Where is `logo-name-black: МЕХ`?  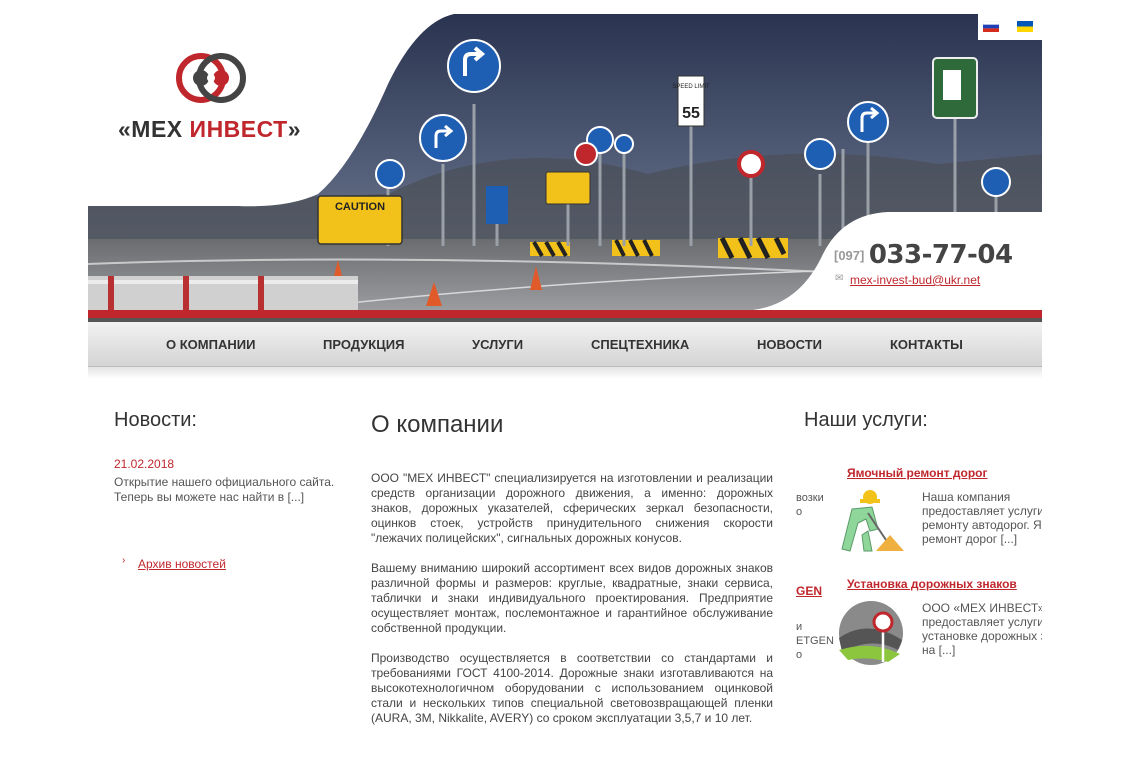
logo-name-black: МЕХ is located at coordinates (157, 129).